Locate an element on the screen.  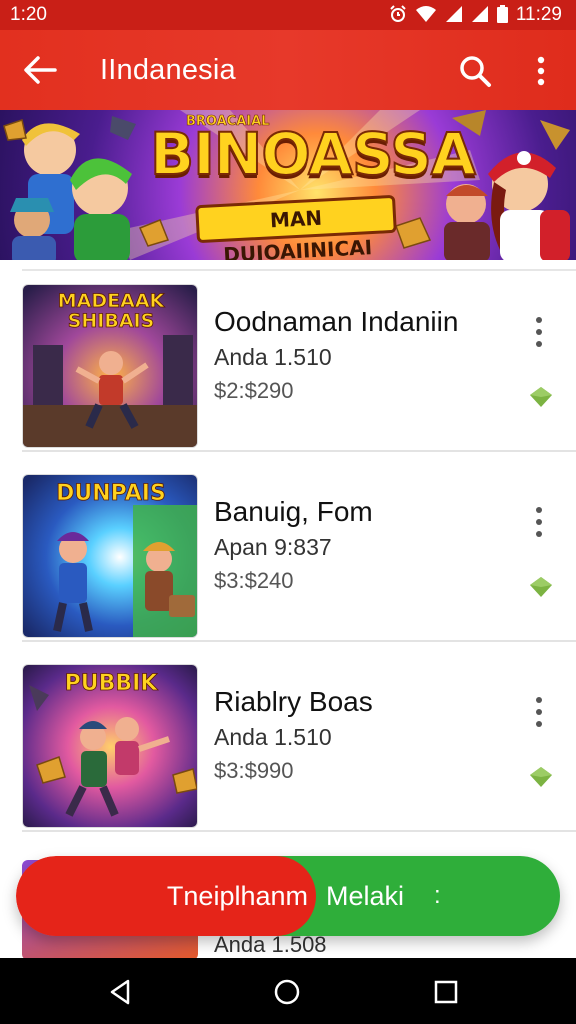
system-navigation-bar is located at coordinates (288, 991).